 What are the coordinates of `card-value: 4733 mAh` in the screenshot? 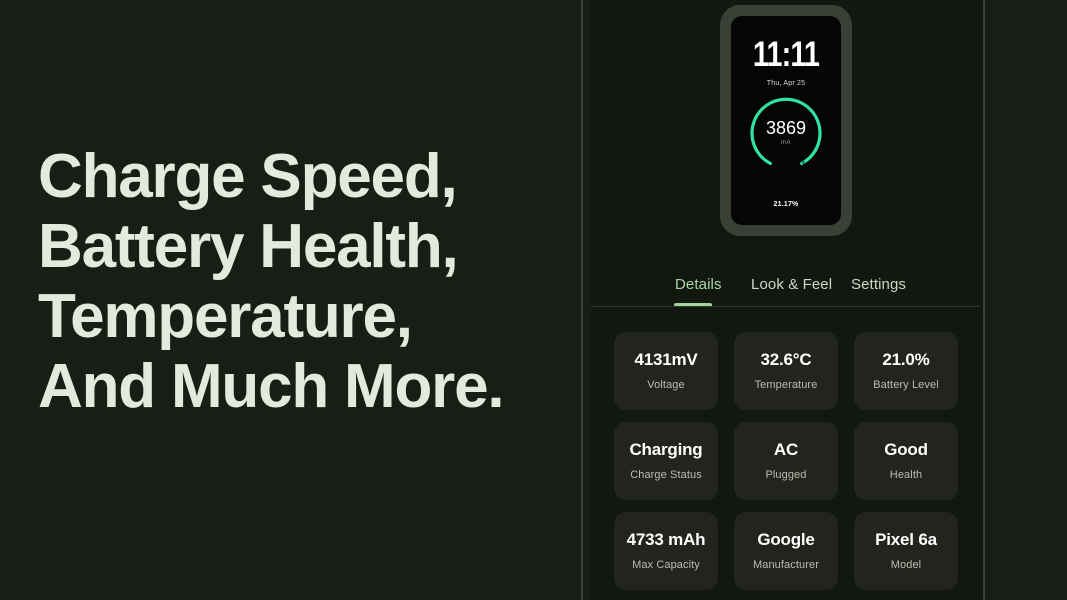 It's located at (666, 539).